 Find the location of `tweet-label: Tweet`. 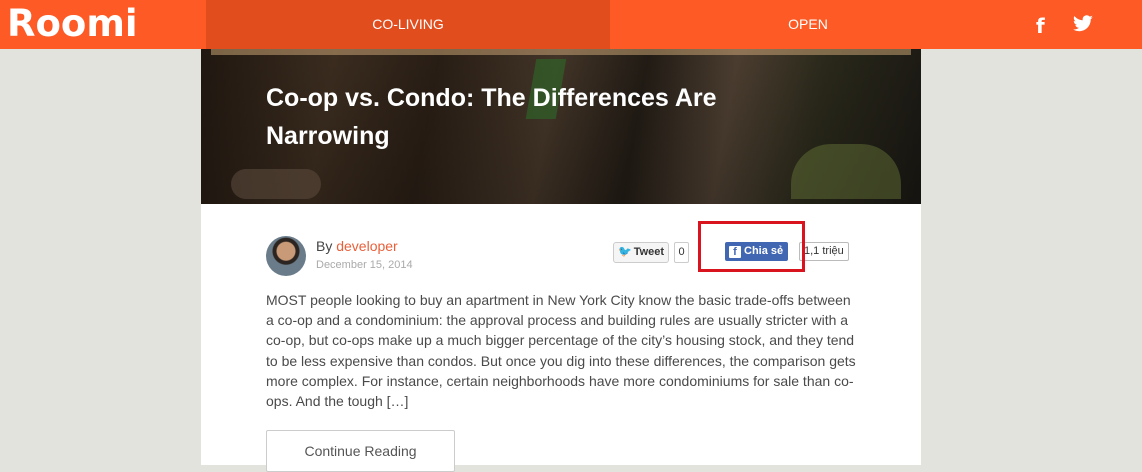

tweet-label: Tweet is located at coordinates (649, 252).